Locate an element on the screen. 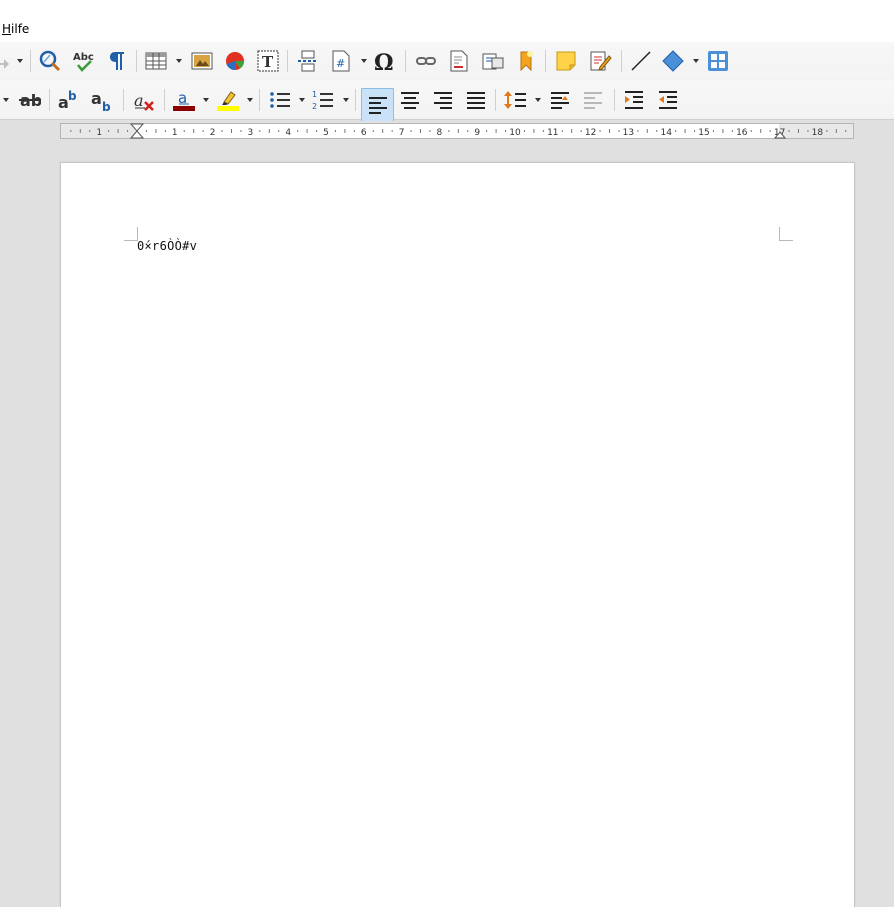 The height and width of the screenshot is (907, 894). ruler-number: 2 is located at coordinates (213, 133).